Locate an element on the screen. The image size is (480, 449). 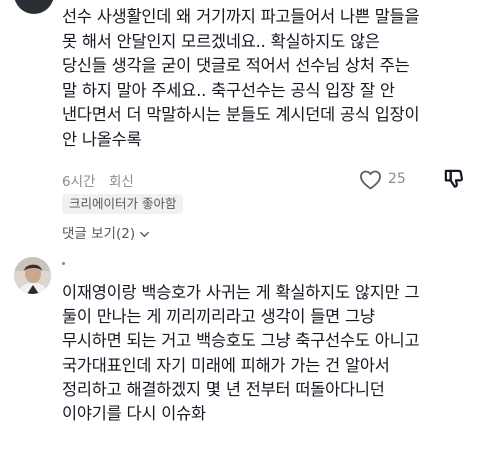
avatar-image is located at coordinates (32, 275).